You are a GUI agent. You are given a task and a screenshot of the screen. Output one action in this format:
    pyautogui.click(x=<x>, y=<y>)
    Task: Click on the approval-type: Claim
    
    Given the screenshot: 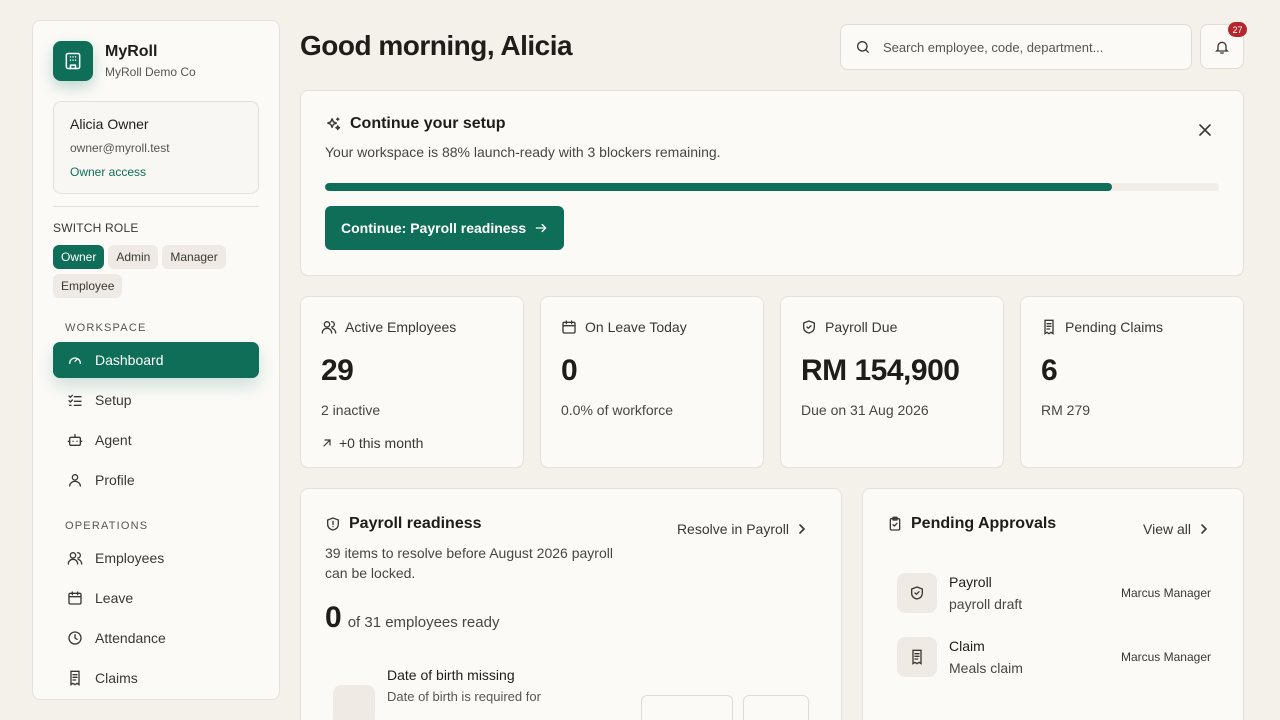 What is the action you would take?
    pyautogui.click(x=967, y=646)
    